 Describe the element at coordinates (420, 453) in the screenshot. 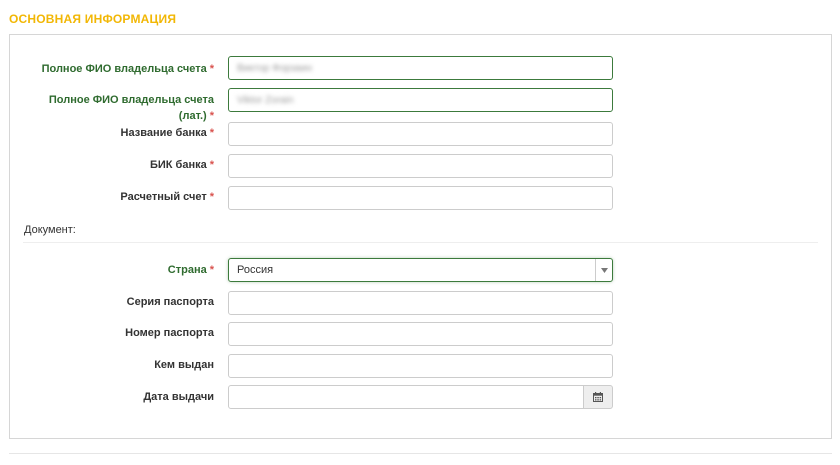

I see `bottom-divider` at that location.